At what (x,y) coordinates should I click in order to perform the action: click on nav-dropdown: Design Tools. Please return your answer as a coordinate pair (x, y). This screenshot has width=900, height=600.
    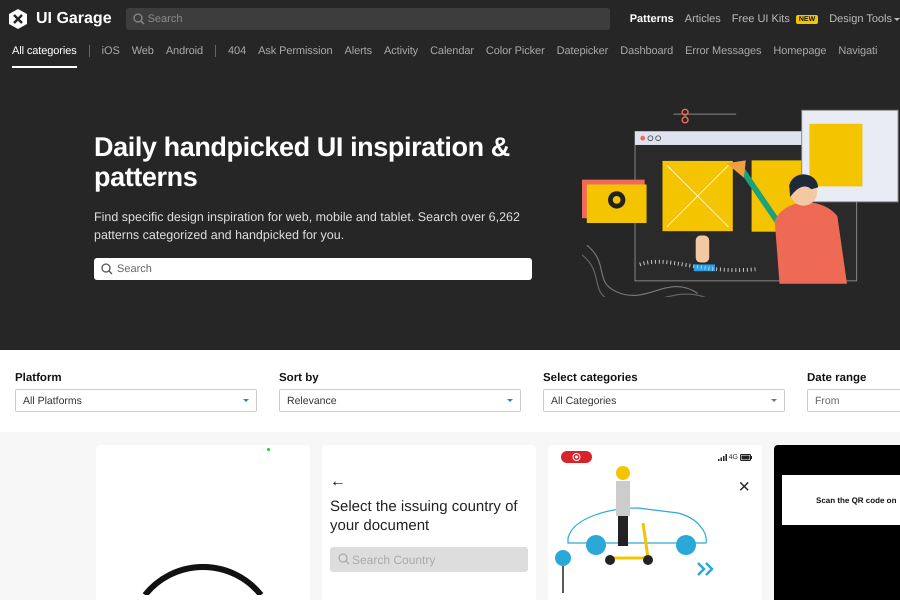
    Looking at the image, I should click on (864, 19).